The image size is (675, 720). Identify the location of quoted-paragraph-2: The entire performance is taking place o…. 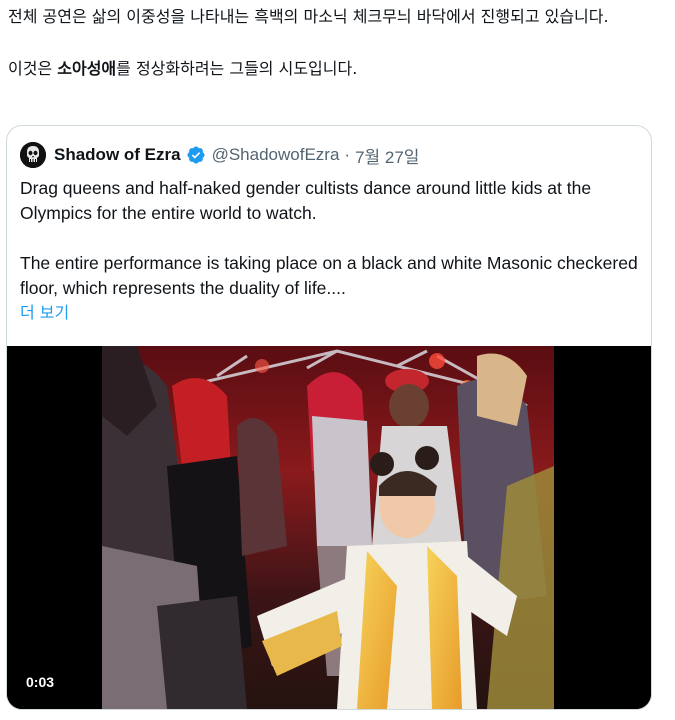
(329, 275).